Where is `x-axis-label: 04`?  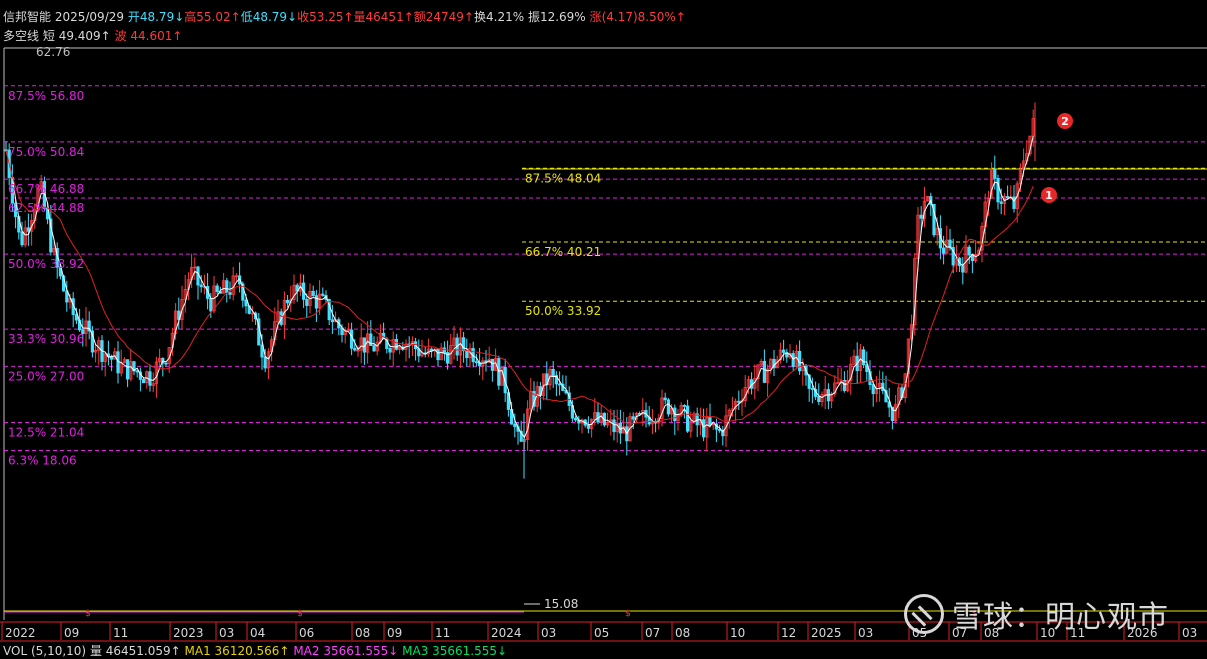
x-axis-label: 04 is located at coordinates (257, 633).